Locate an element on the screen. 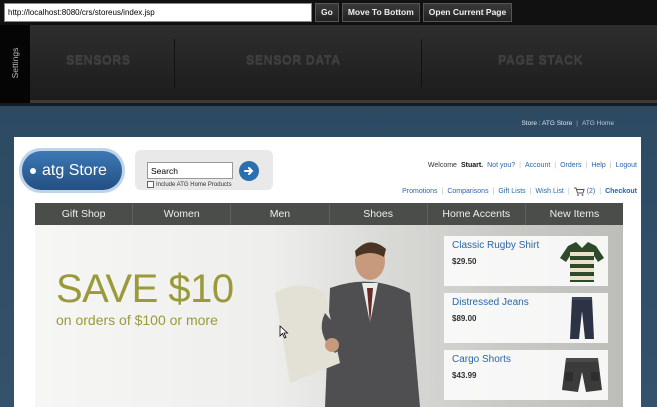  atg-store-logo: atg Store is located at coordinates (72, 170).